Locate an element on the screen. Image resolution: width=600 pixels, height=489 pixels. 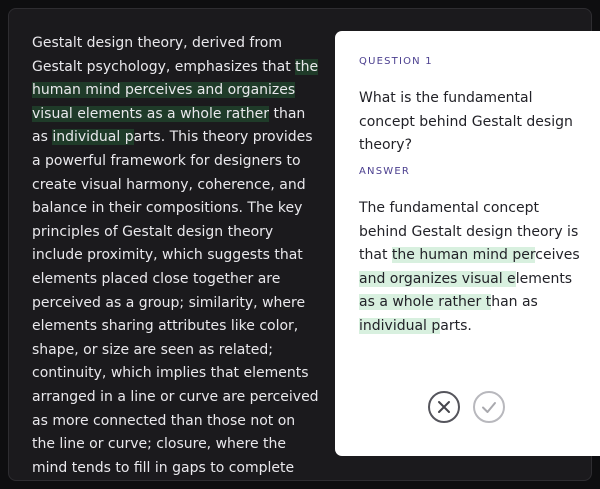
passage-highlight: individual p is located at coordinates (93, 137).